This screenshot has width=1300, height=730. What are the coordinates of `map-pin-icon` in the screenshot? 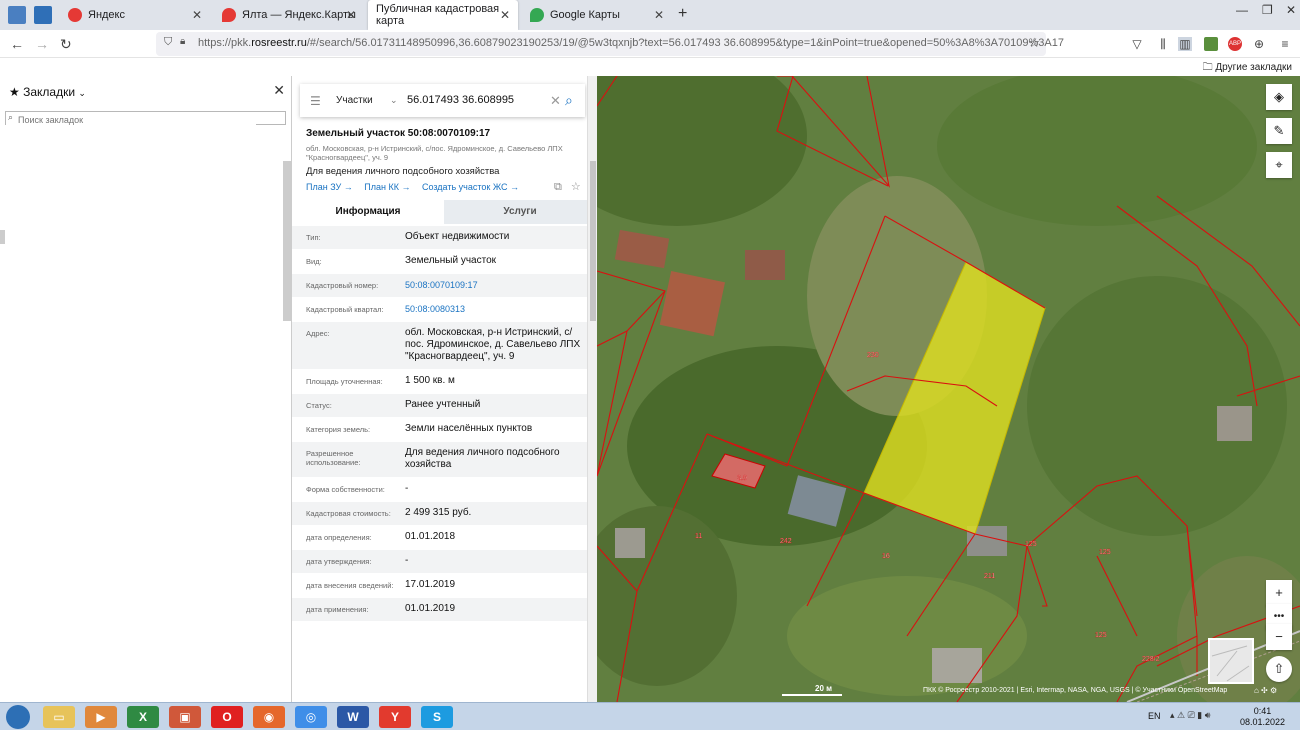 It's located at (229, 15).